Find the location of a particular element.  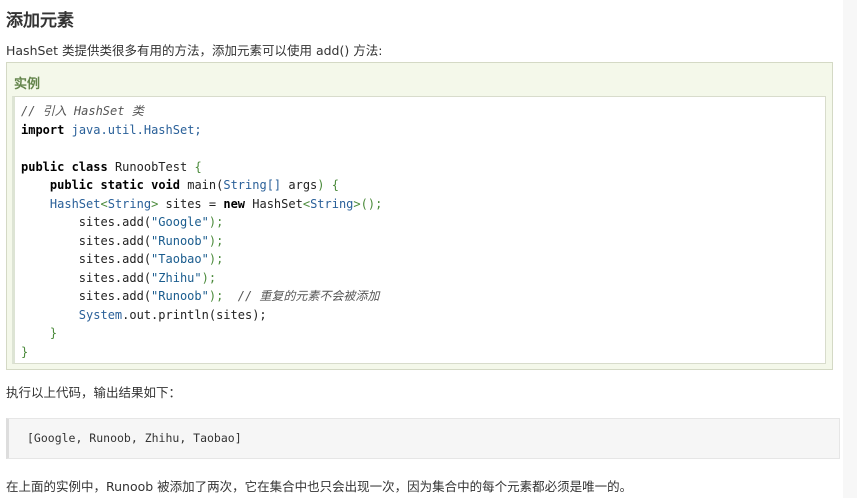

code-keyword: import is located at coordinates (43, 129).